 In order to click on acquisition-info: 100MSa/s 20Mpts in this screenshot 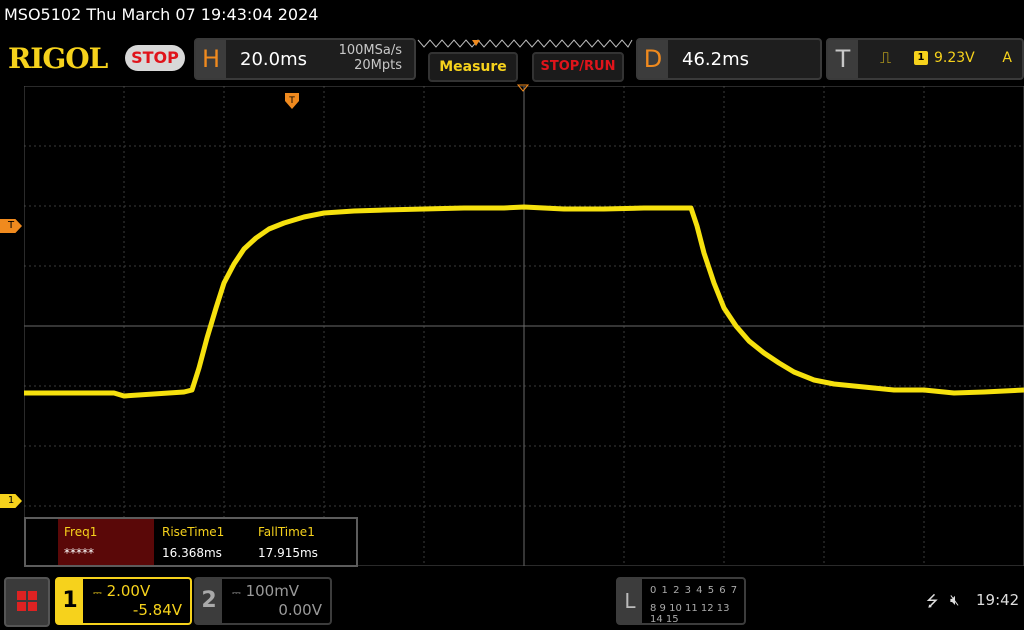, I will do `click(370, 58)`.